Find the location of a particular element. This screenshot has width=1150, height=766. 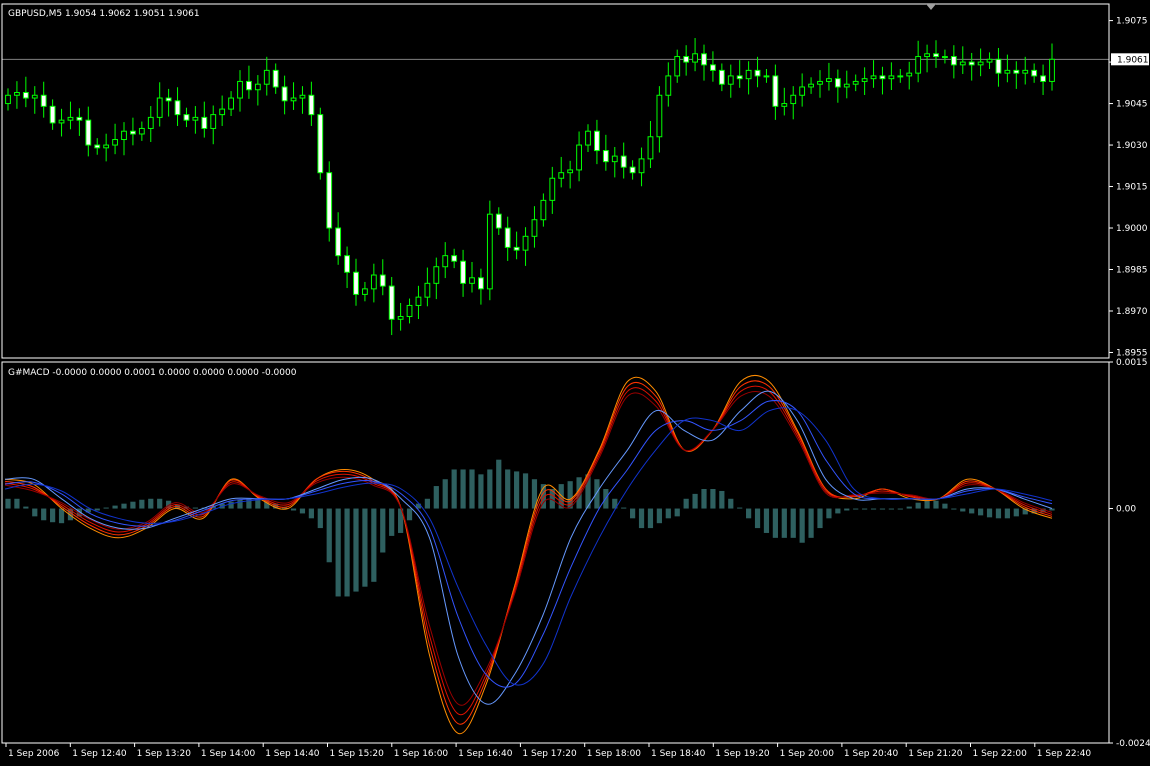

time-axis-label: 1 Sep 18:40 is located at coordinates (678, 754).